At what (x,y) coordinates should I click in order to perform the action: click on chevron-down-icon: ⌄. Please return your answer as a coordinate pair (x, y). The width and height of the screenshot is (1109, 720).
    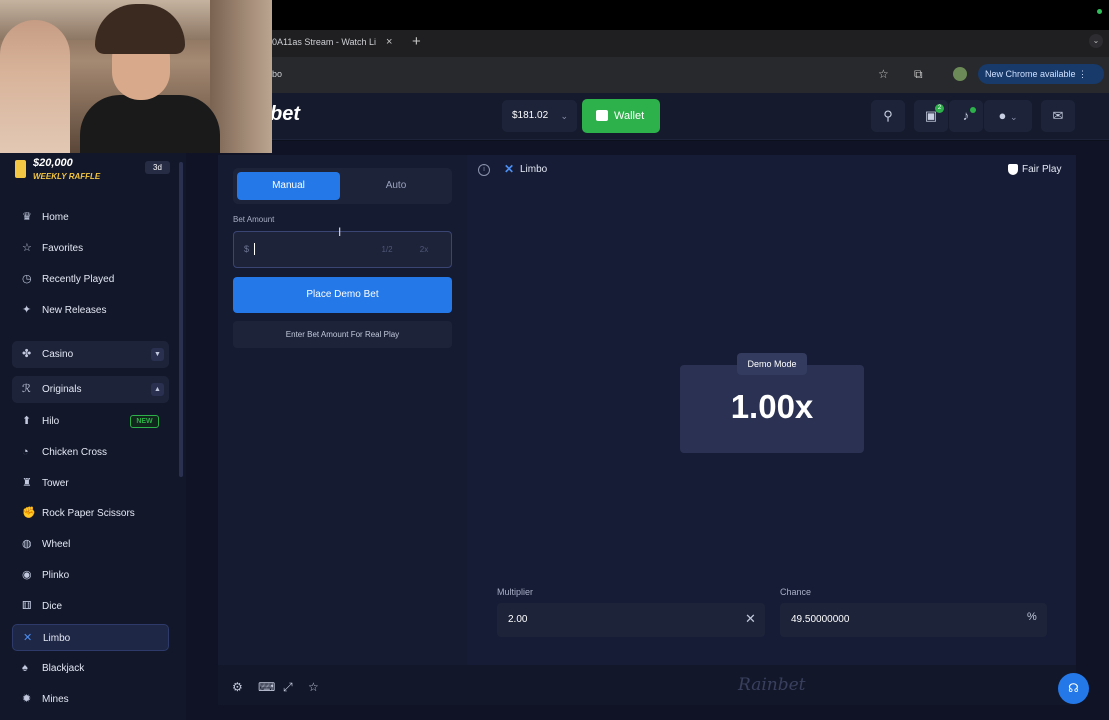
    Looking at the image, I should click on (1013, 117).